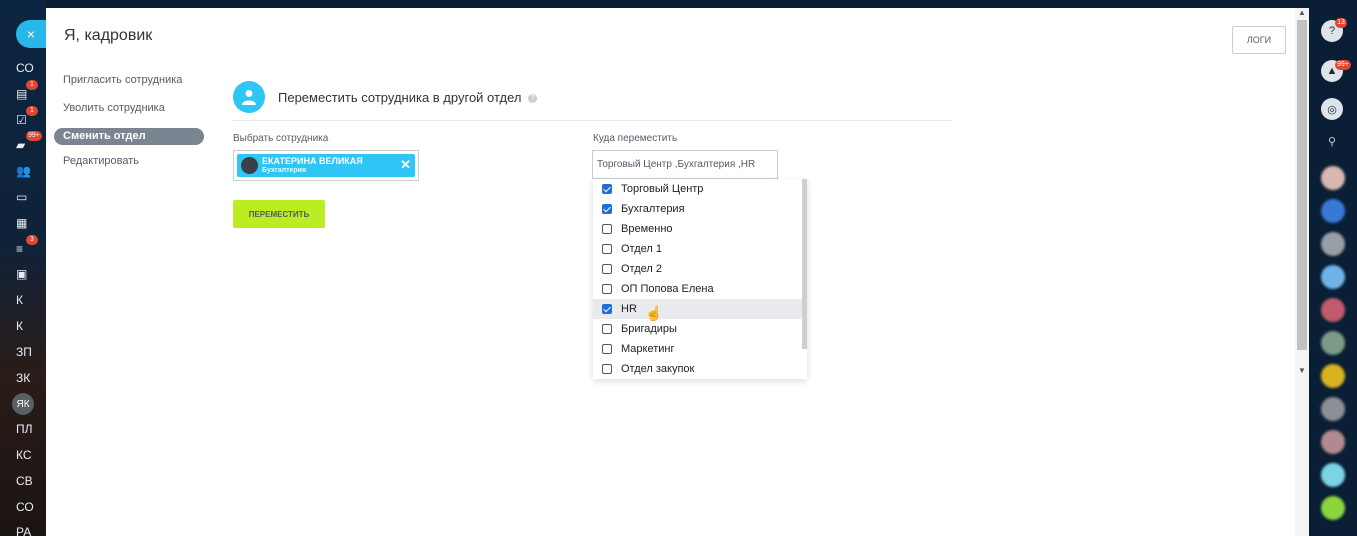 The image size is (1357, 536). What do you see at coordinates (405, 165) in the screenshot?
I see `close-icon: ✕` at bounding box center [405, 165].